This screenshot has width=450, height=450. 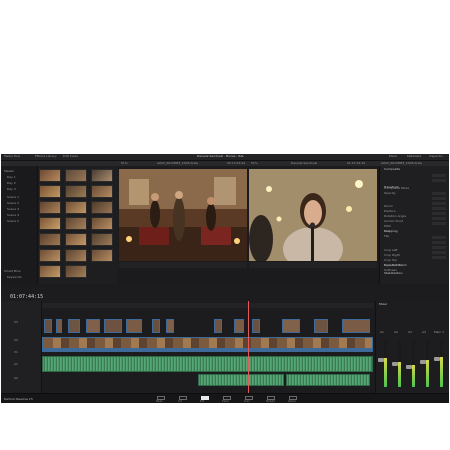 What do you see at coordinates (13, 215) in the screenshot?
I see `bin-item: Scene 4` at bounding box center [13, 215].